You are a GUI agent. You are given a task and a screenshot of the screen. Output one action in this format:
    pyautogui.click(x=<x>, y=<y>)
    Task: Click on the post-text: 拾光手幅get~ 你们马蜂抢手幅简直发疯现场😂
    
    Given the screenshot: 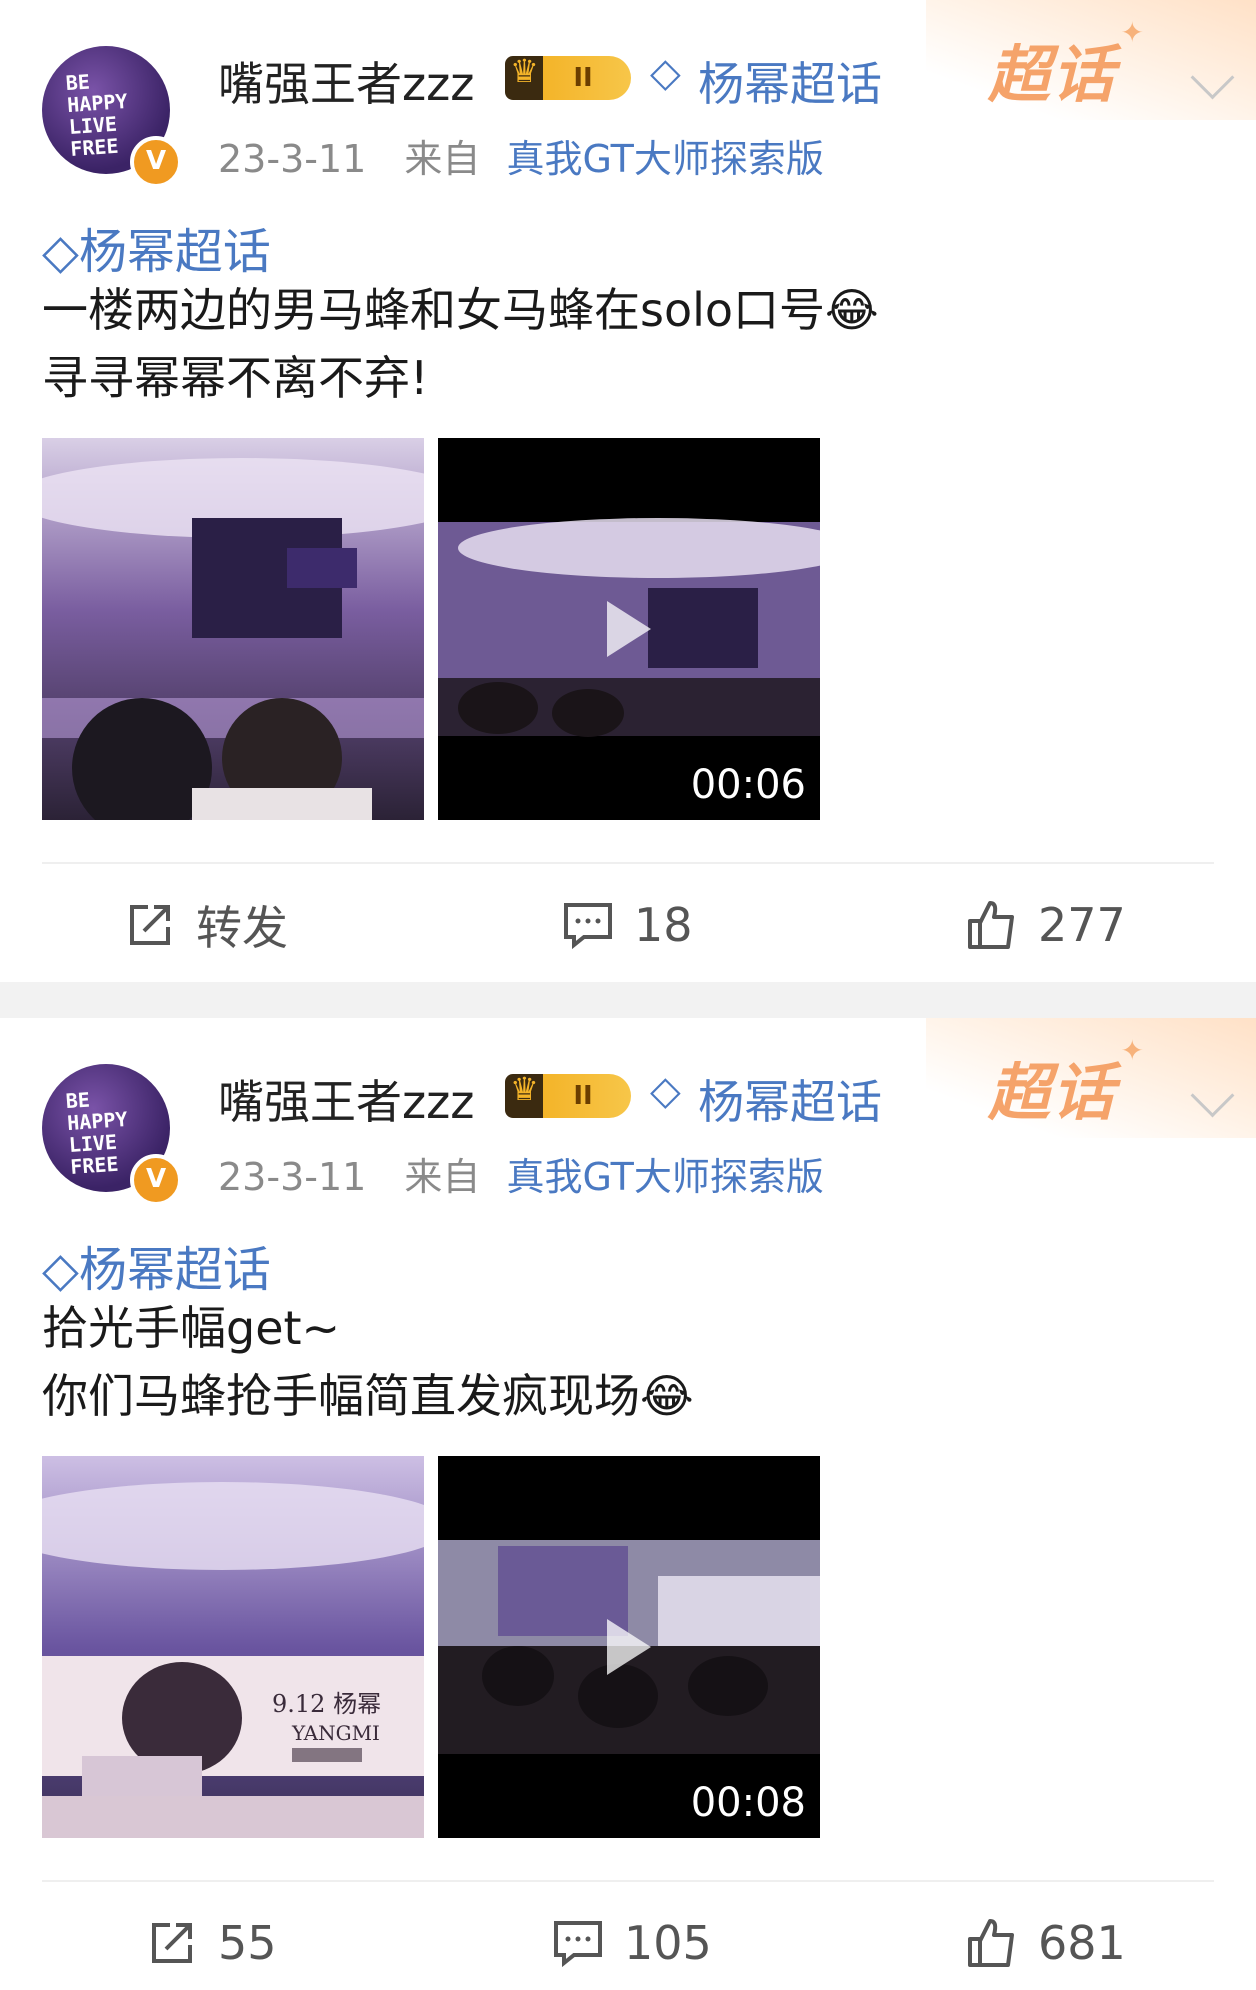 What is the action you would take?
    pyautogui.click(x=368, y=1362)
    